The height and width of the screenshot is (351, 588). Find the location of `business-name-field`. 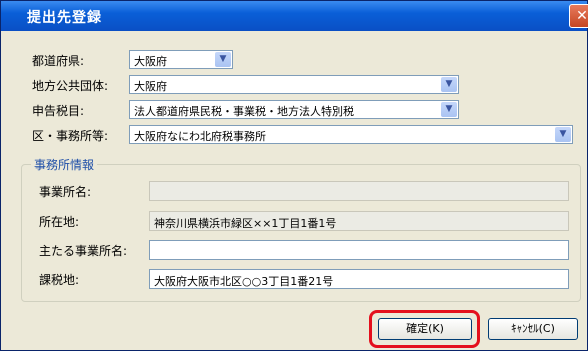

business-name-field is located at coordinates (359, 191).